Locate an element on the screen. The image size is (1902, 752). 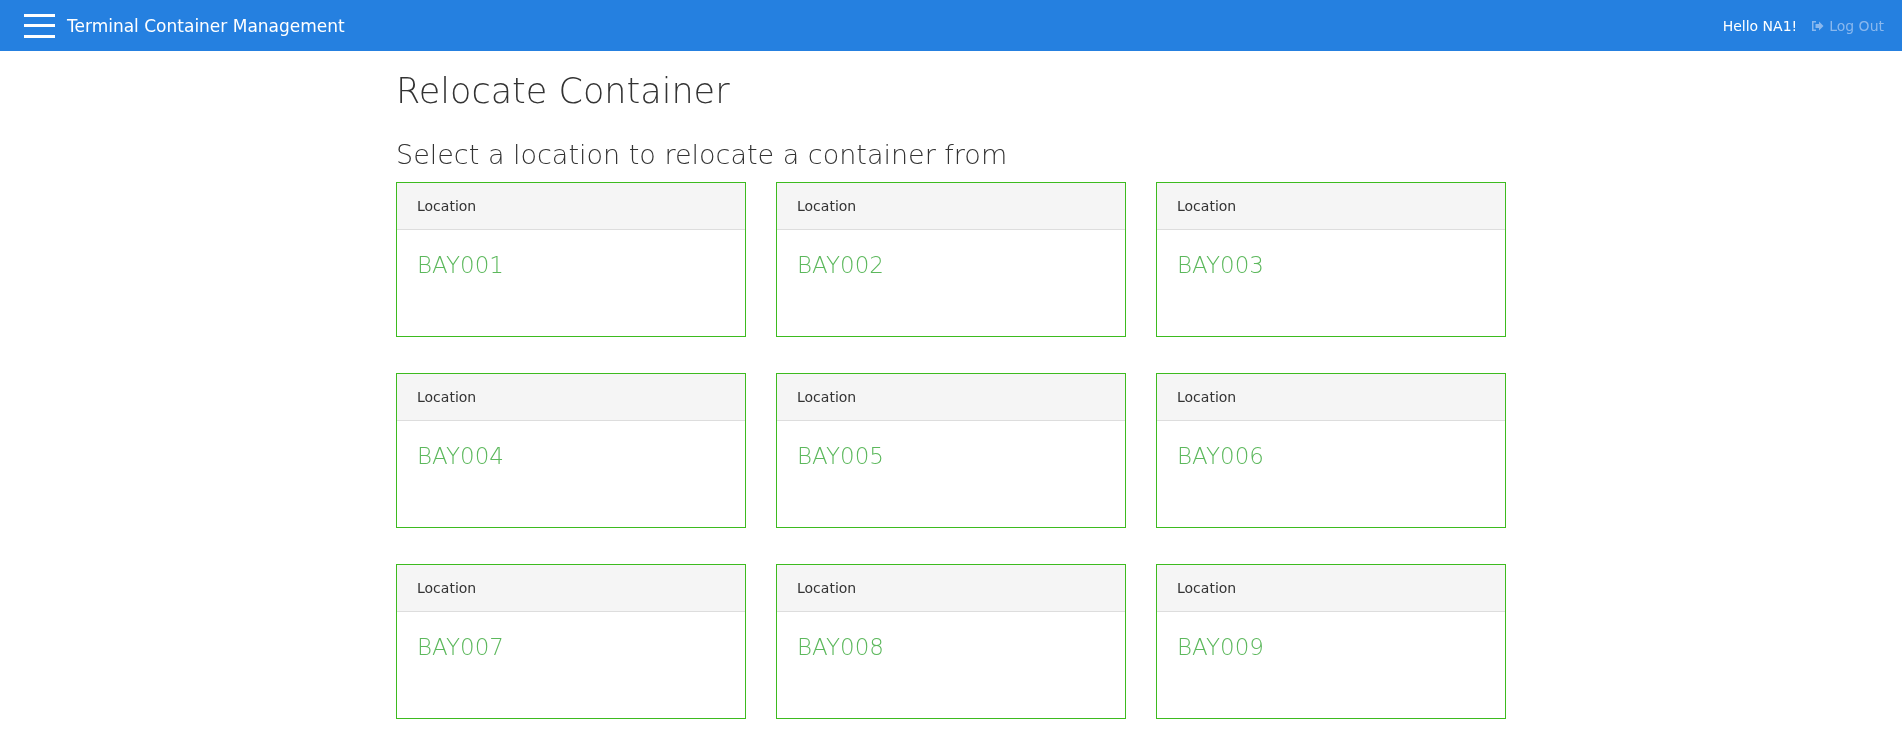
location-card: Location BAY005 is located at coordinates (951, 450).